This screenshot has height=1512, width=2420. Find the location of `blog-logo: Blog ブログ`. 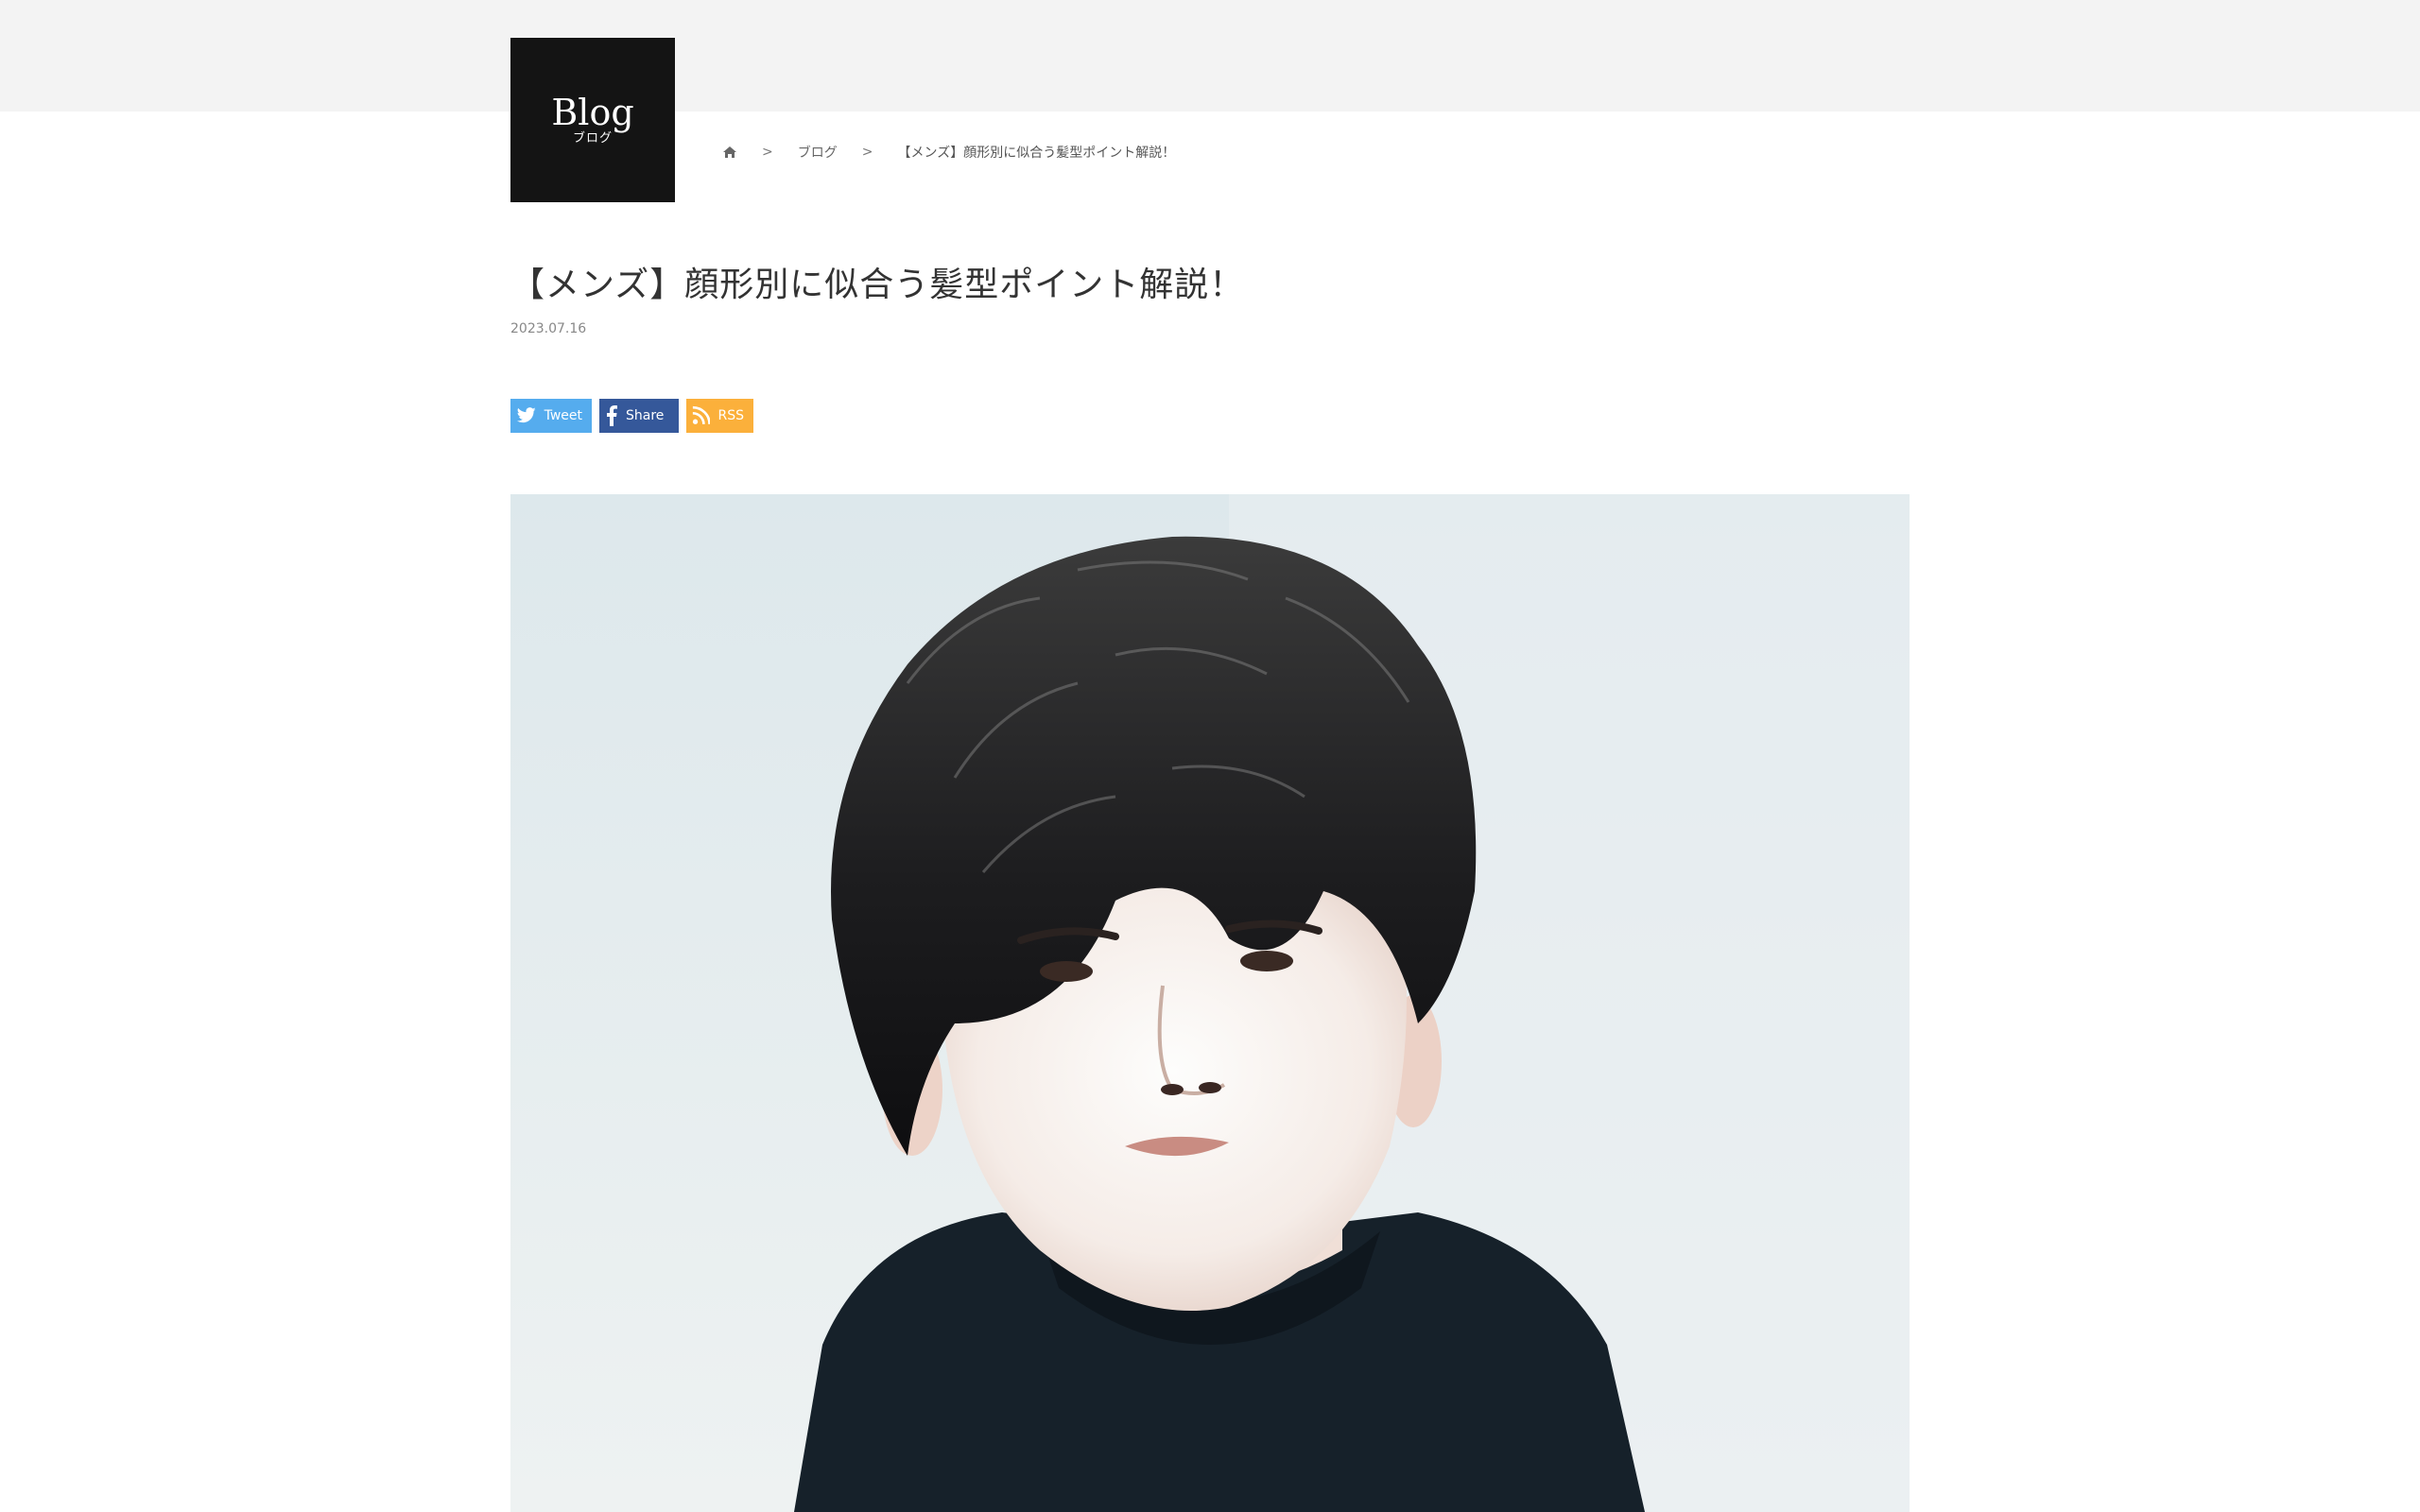

blog-logo: Blog ブログ is located at coordinates (592, 120).